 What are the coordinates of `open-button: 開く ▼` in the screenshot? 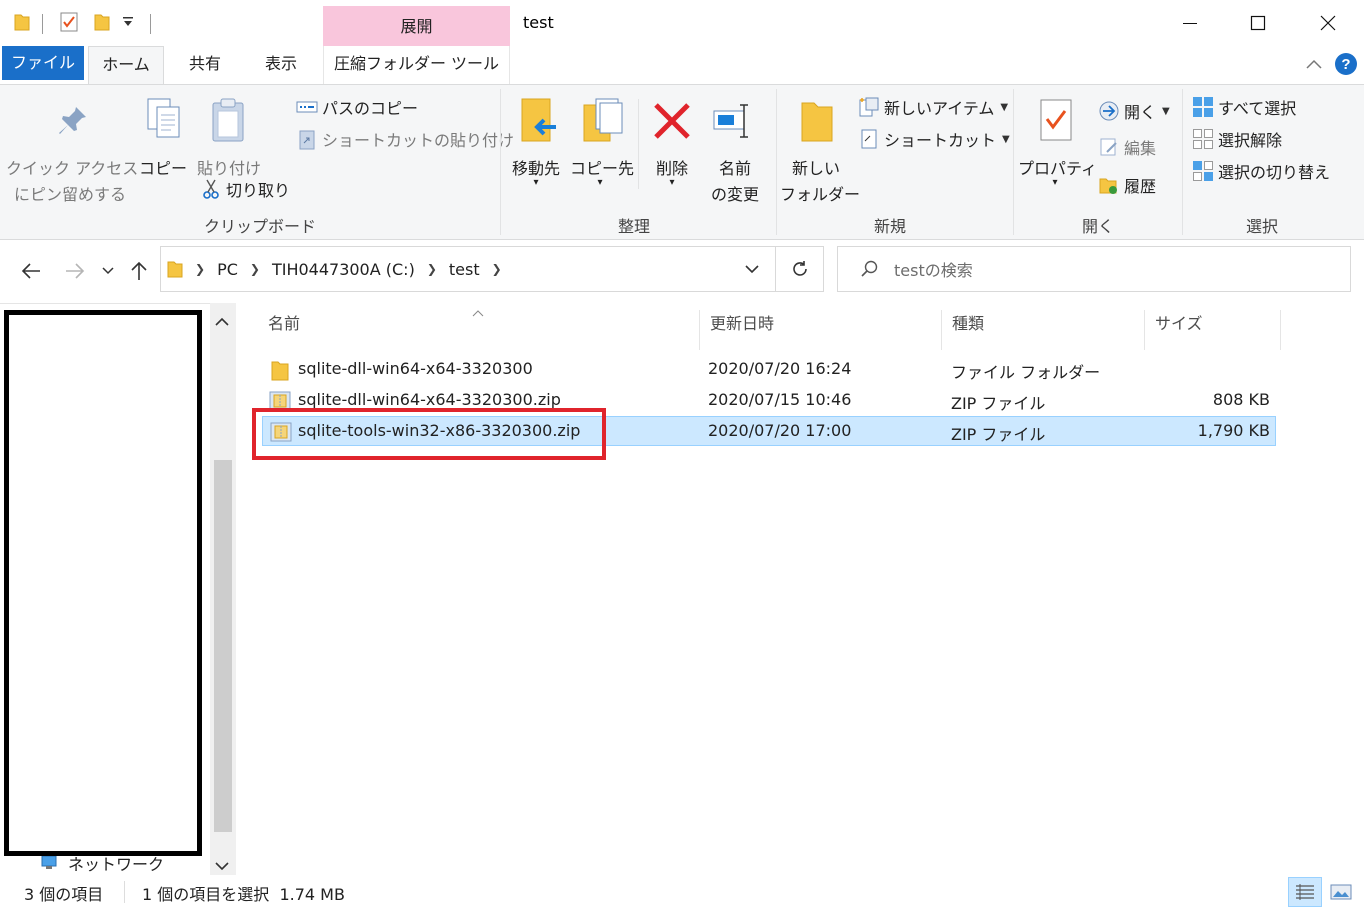 It's located at (1134, 111).